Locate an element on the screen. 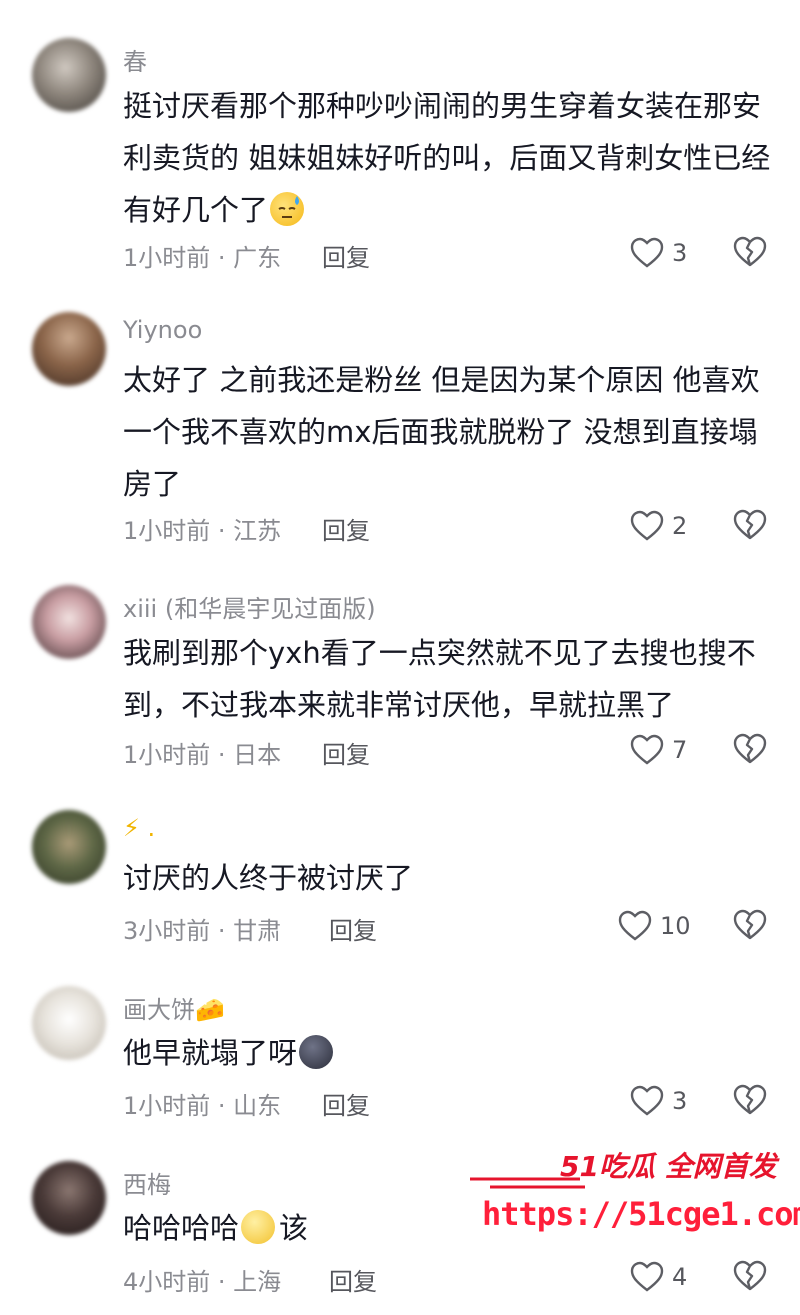 Image resolution: width=800 pixels, height=1315 pixels. comment-time-location: 4小时前 · 上海 is located at coordinates (202, 1282).